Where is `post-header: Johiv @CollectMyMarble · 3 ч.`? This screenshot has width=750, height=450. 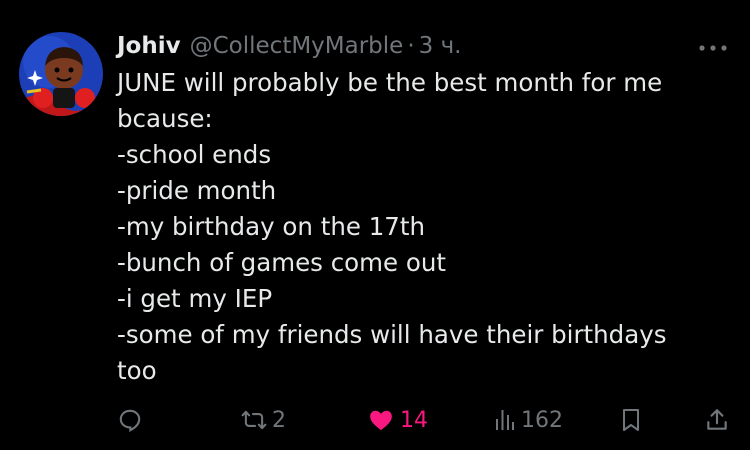
post-header: Johiv @CollectMyMarble · 3 ч. is located at coordinates (289, 46).